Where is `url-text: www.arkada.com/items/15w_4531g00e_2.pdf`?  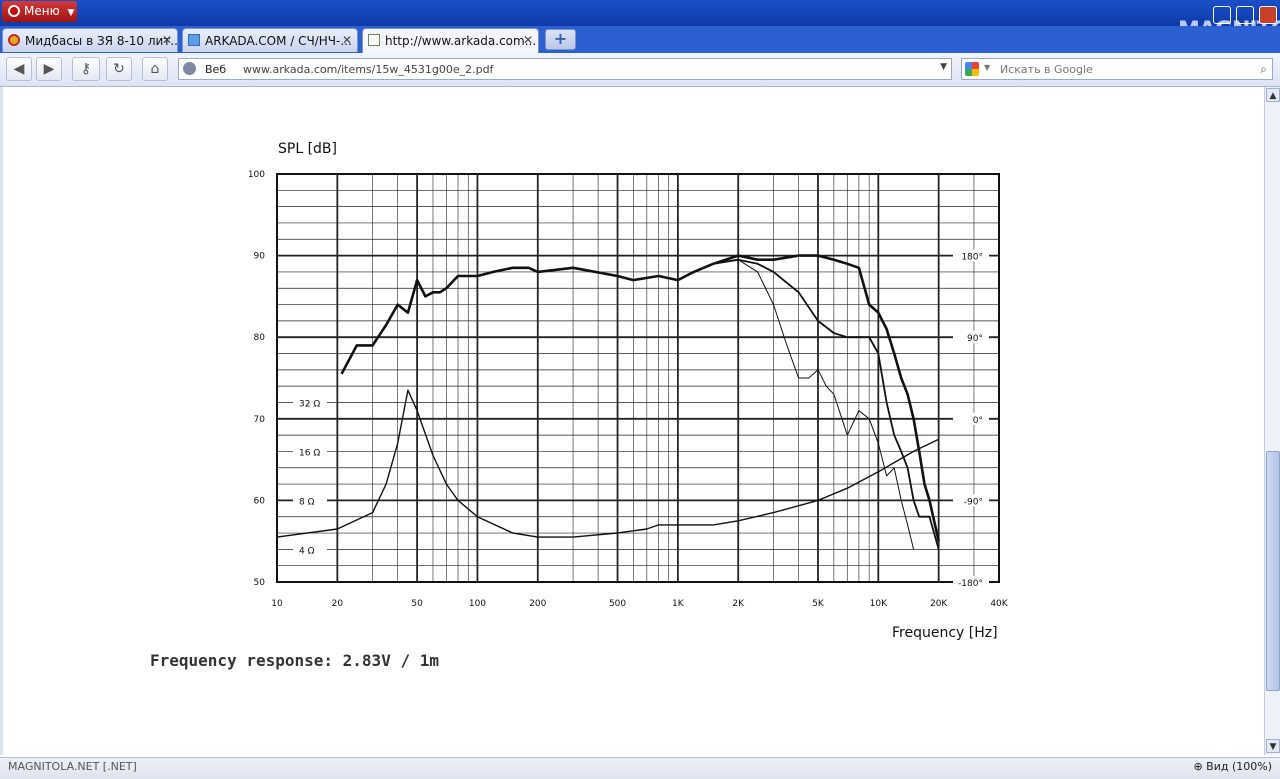
url-text: www.arkada.com/items/15w_4531g00e_2.pdf is located at coordinates (368, 69).